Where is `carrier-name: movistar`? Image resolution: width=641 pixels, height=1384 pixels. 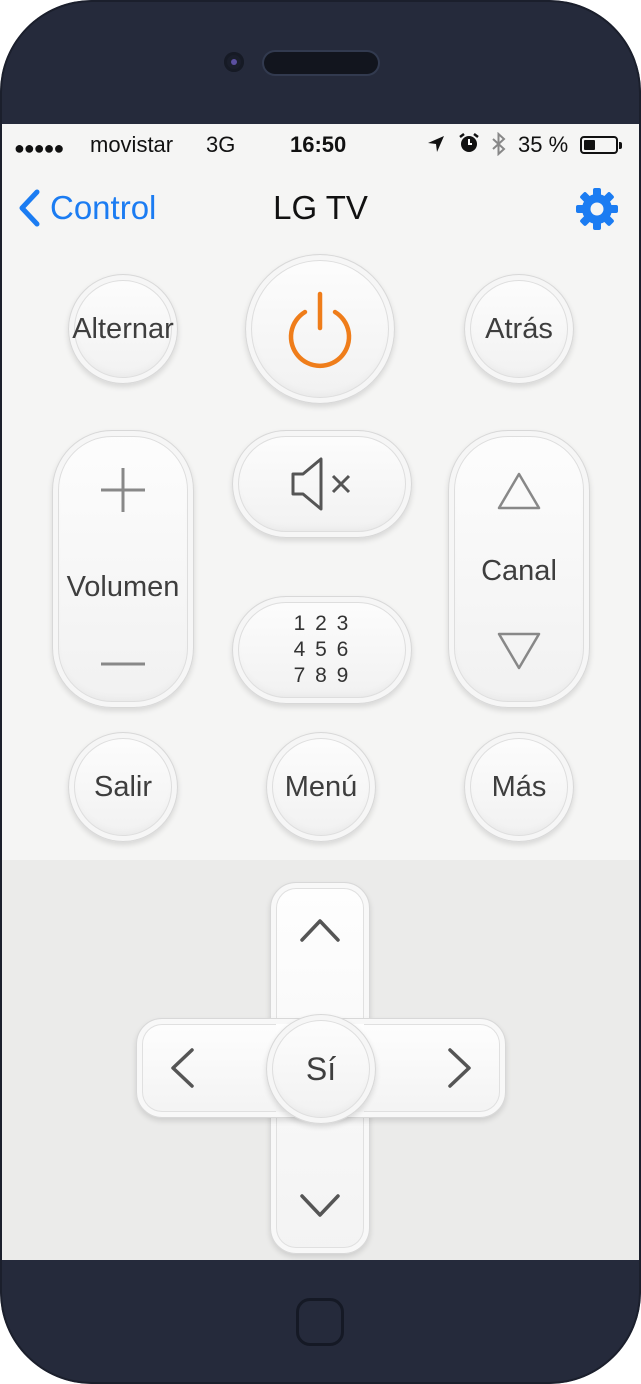
carrier-name: movistar is located at coordinates (132, 144).